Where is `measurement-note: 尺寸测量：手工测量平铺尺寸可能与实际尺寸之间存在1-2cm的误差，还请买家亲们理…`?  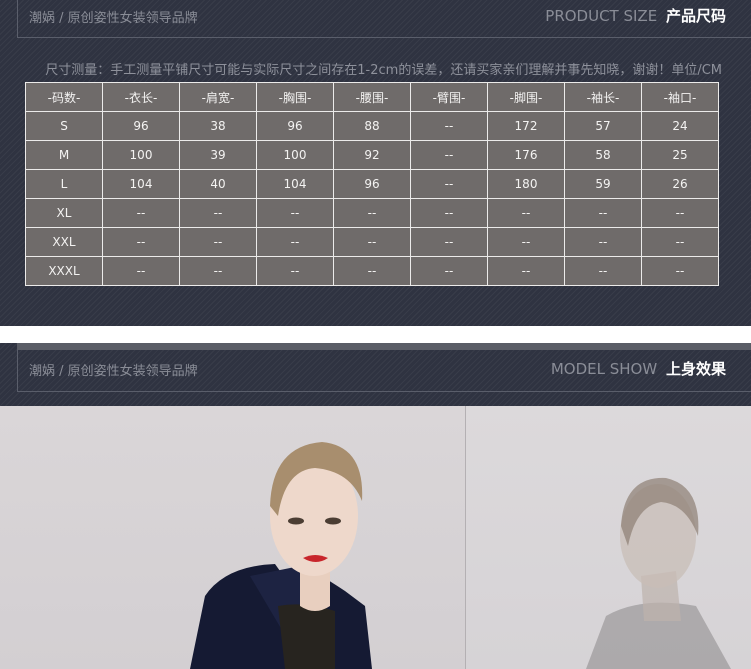 measurement-note: 尺寸测量：手工测量平铺尺寸可能与实际尺寸之间存在1-2cm的误差，还请买家亲们理… is located at coordinates (383, 70).